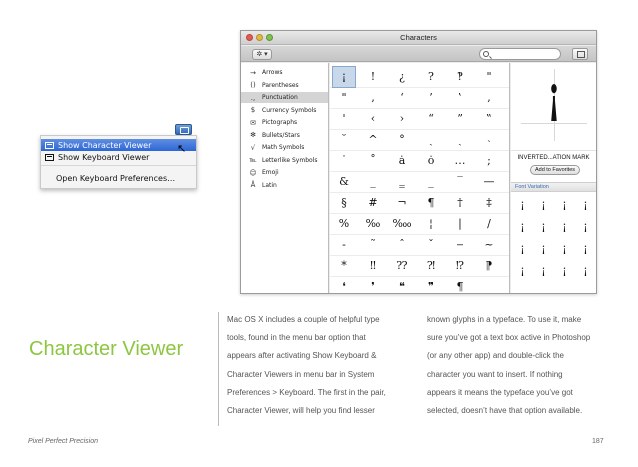 Image resolution: width=638 pixels, height=467 pixels. I want to click on menu-item-show-keyboard-viewer: Show Keyboard Viewer, so click(118, 157).